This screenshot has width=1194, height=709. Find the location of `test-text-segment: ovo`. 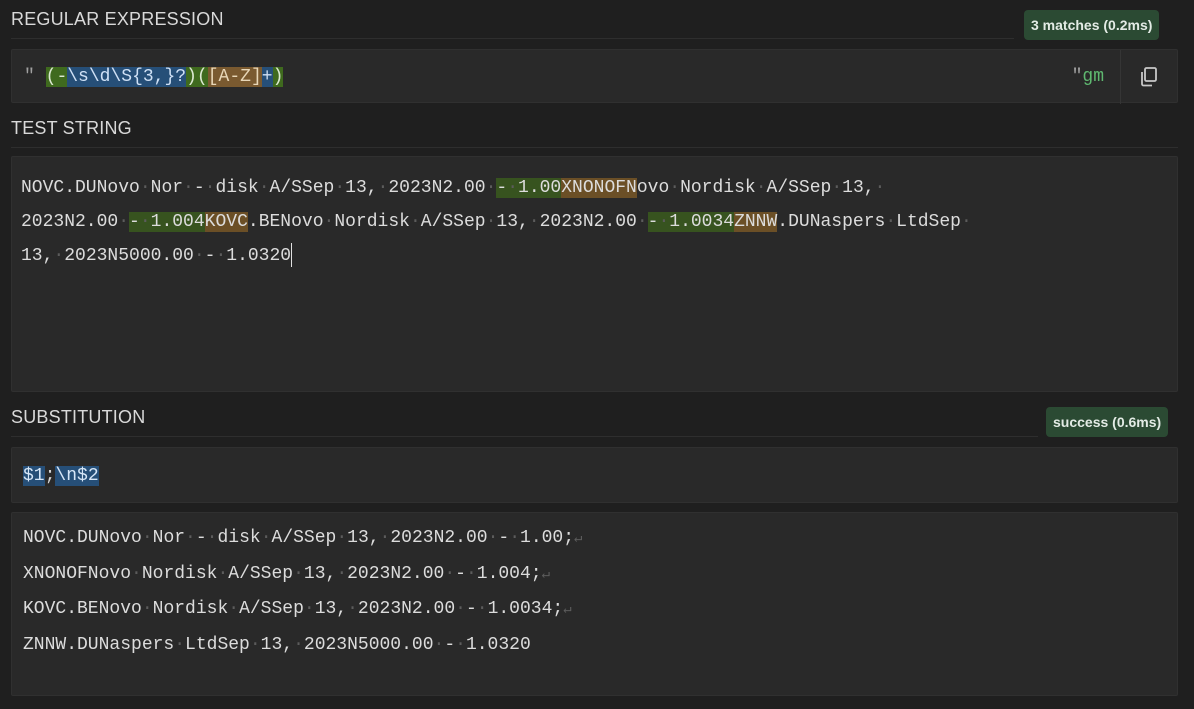

test-text-segment: ovo is located at coordinates (653, 188).